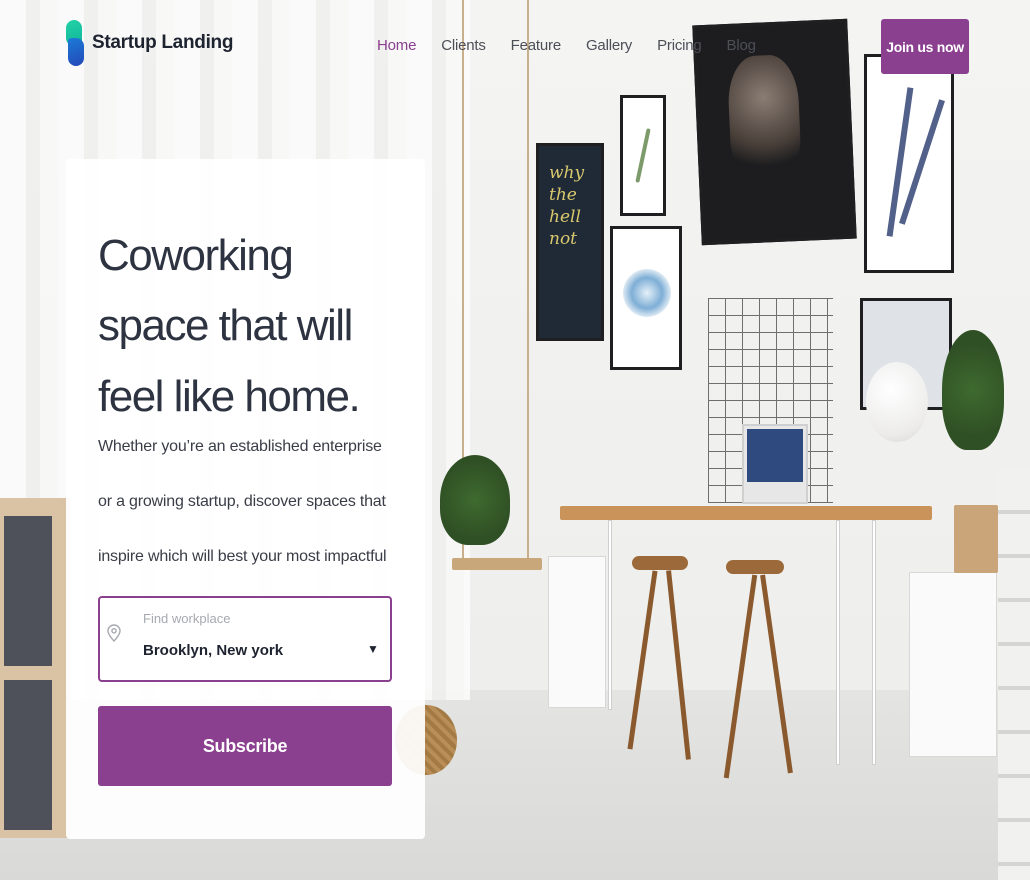 The image size is (1030, 880). What do you see at coordinates (373, 649) in the screenshot?
I see `chevron-down-icon: ▼` at bounding box center [373, 649].